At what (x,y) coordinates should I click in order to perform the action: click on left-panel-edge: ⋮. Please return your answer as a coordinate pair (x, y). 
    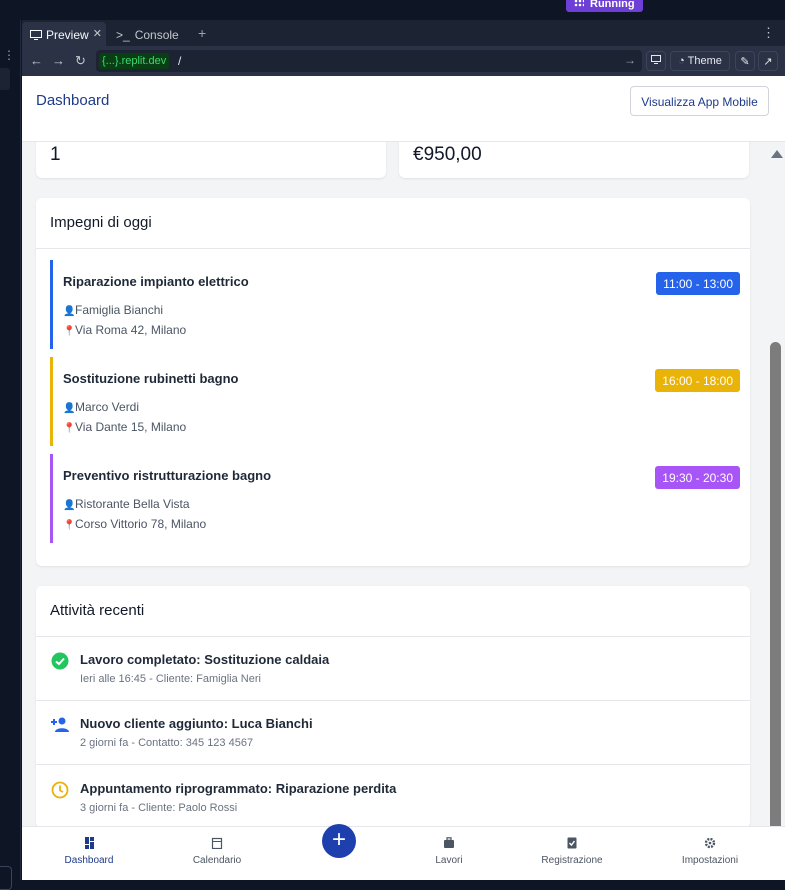
    Looking at the image, I should click on (10, 455).